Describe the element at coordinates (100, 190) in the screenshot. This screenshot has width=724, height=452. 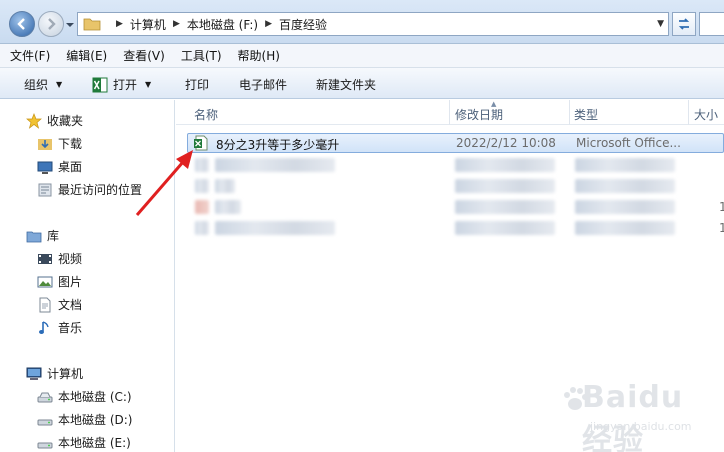
I see `nav-recent-label: 最近访问的位置` at that location.